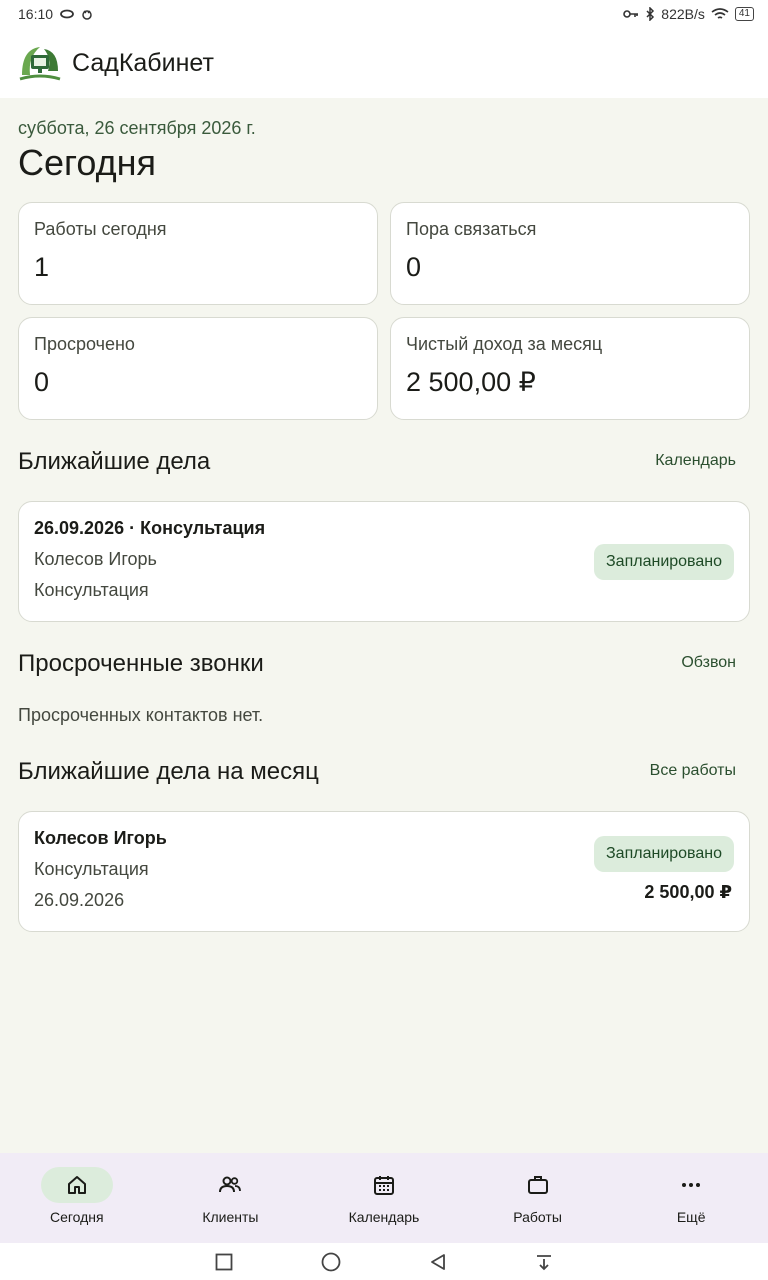 The width and height of the screenshot is (768, 1280). What do you see at coordinates (231, 1198) in the screenshot?
I see `nav-item-clients: Клиенты` at bounding box center [231, 1198].